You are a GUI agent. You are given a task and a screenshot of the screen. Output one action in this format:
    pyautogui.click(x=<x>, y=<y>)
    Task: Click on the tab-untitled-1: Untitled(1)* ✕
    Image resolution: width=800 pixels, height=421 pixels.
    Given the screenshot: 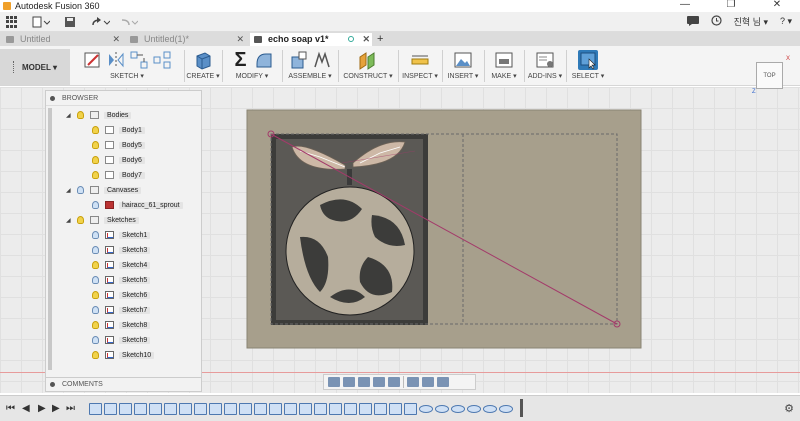 What is the action you would take?
    pyautogui.click(x=186, y=39)
    